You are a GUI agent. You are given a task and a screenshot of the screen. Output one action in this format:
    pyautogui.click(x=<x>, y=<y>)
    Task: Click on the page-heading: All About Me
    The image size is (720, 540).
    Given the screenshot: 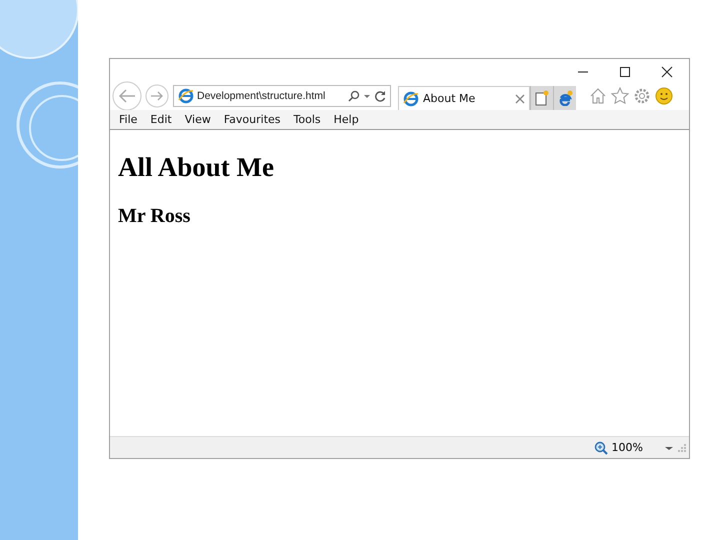 What is the action you would take?
    pyautogui.click(x=197, y=167)
    